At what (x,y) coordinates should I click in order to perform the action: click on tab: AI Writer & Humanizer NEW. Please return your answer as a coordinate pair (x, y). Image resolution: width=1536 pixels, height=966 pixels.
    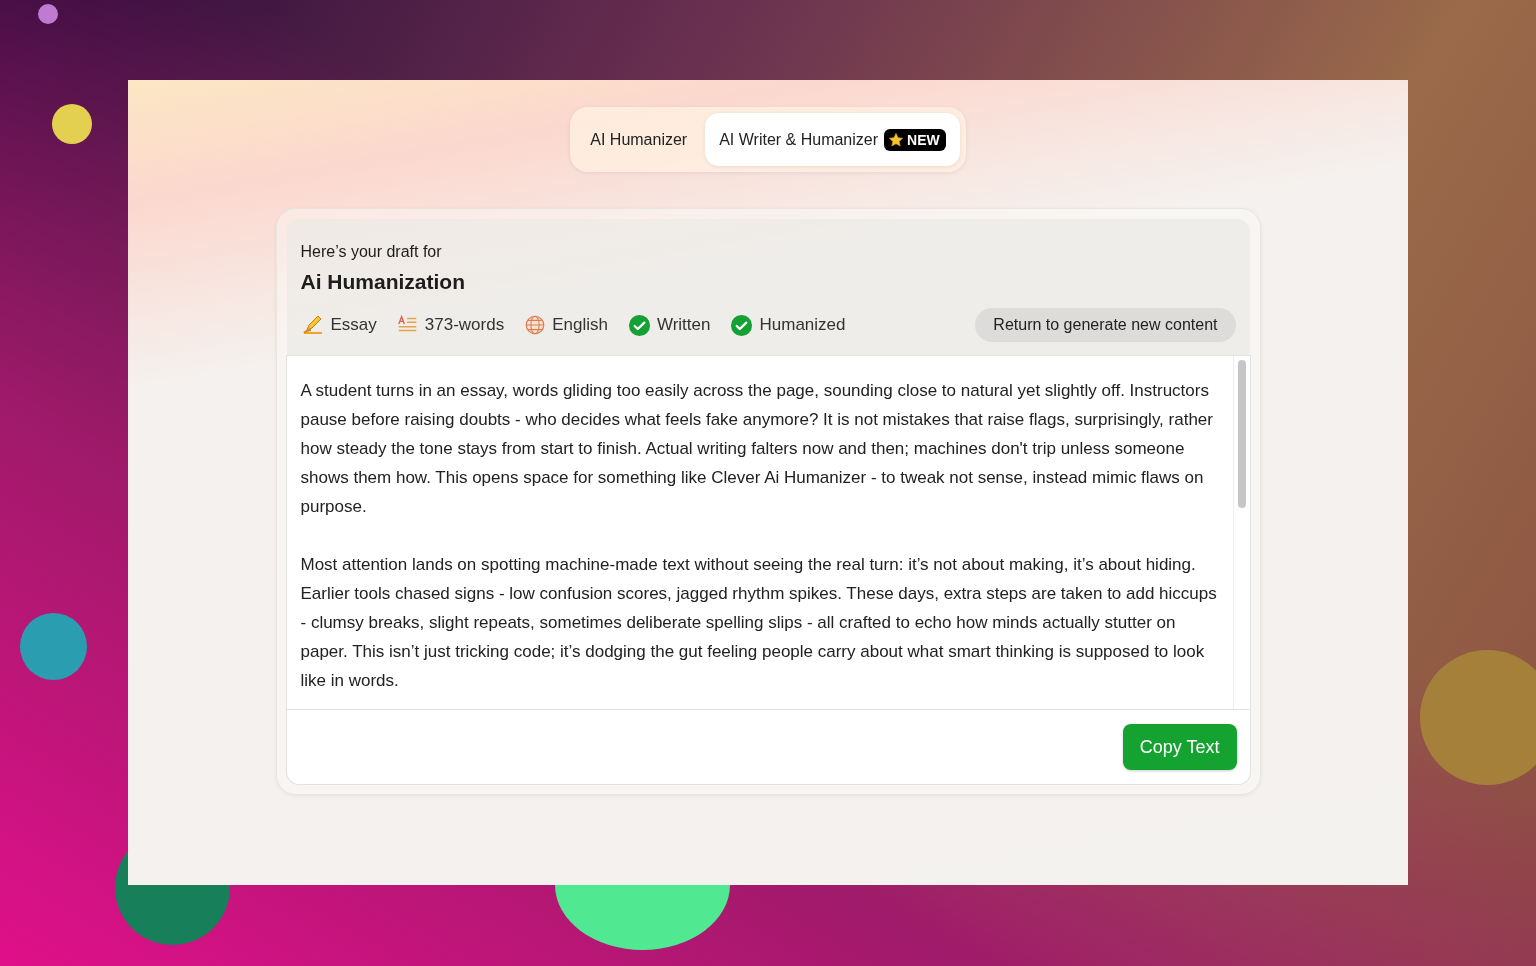
    Looking at the image, I should click on (832, 139).